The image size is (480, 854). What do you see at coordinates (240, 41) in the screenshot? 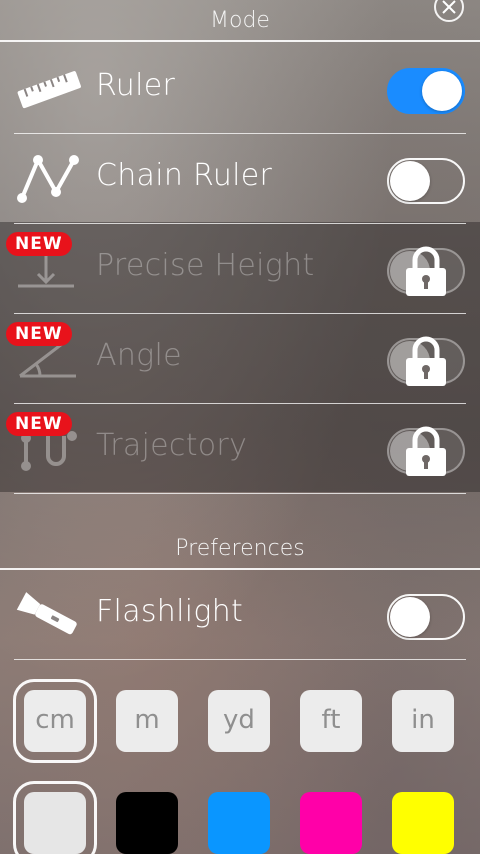
I see `mode-section-rule` at bounding box center [240, 41].